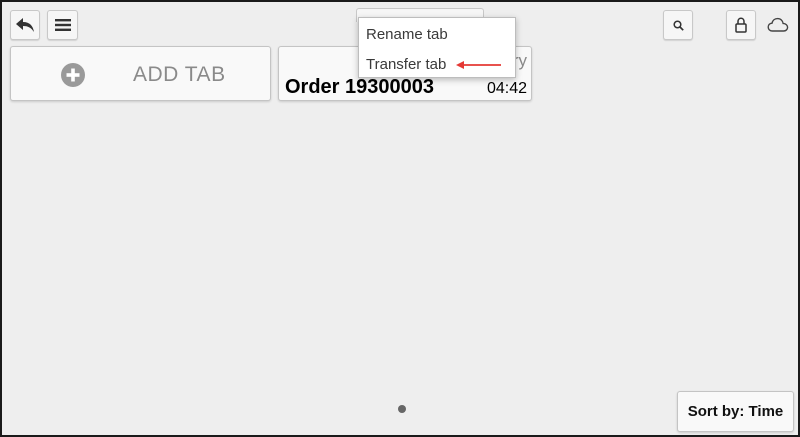 This screenshot has width=800, height=437. I want to click on back-arrow-icon, so click(25, 25).